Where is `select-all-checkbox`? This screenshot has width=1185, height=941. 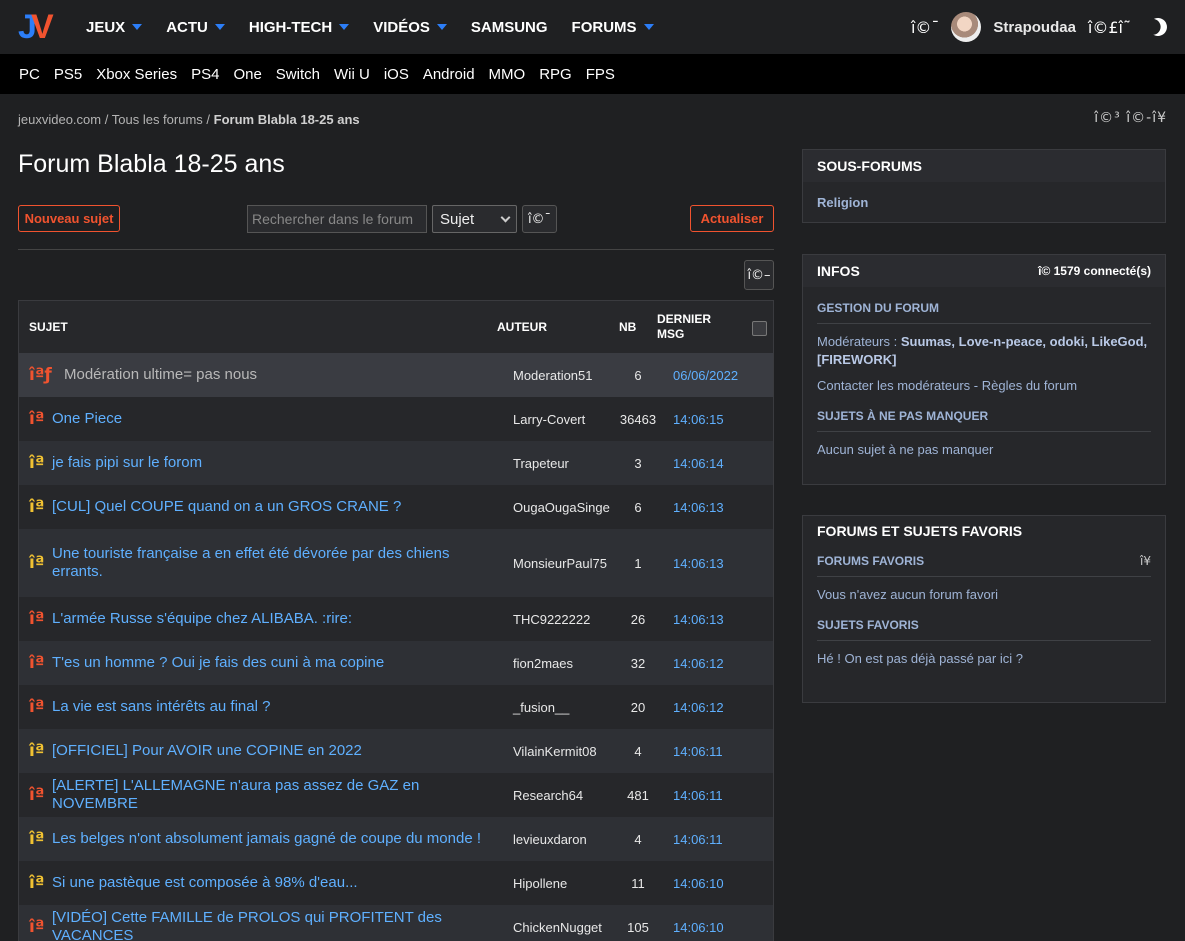 select-all-checkbox is located at coordinates (759, 328).